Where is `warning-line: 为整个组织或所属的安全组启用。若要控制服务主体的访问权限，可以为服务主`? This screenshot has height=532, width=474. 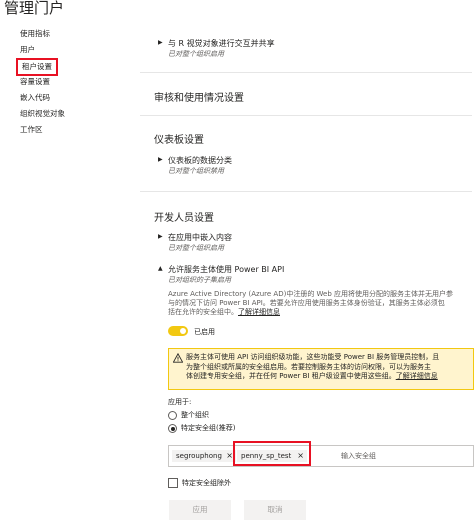 warning-line: 为整个组织或所属的安全组启用。若要控制服务主体的访问权限，可以为服务主 is located at coordinates (308, 366).